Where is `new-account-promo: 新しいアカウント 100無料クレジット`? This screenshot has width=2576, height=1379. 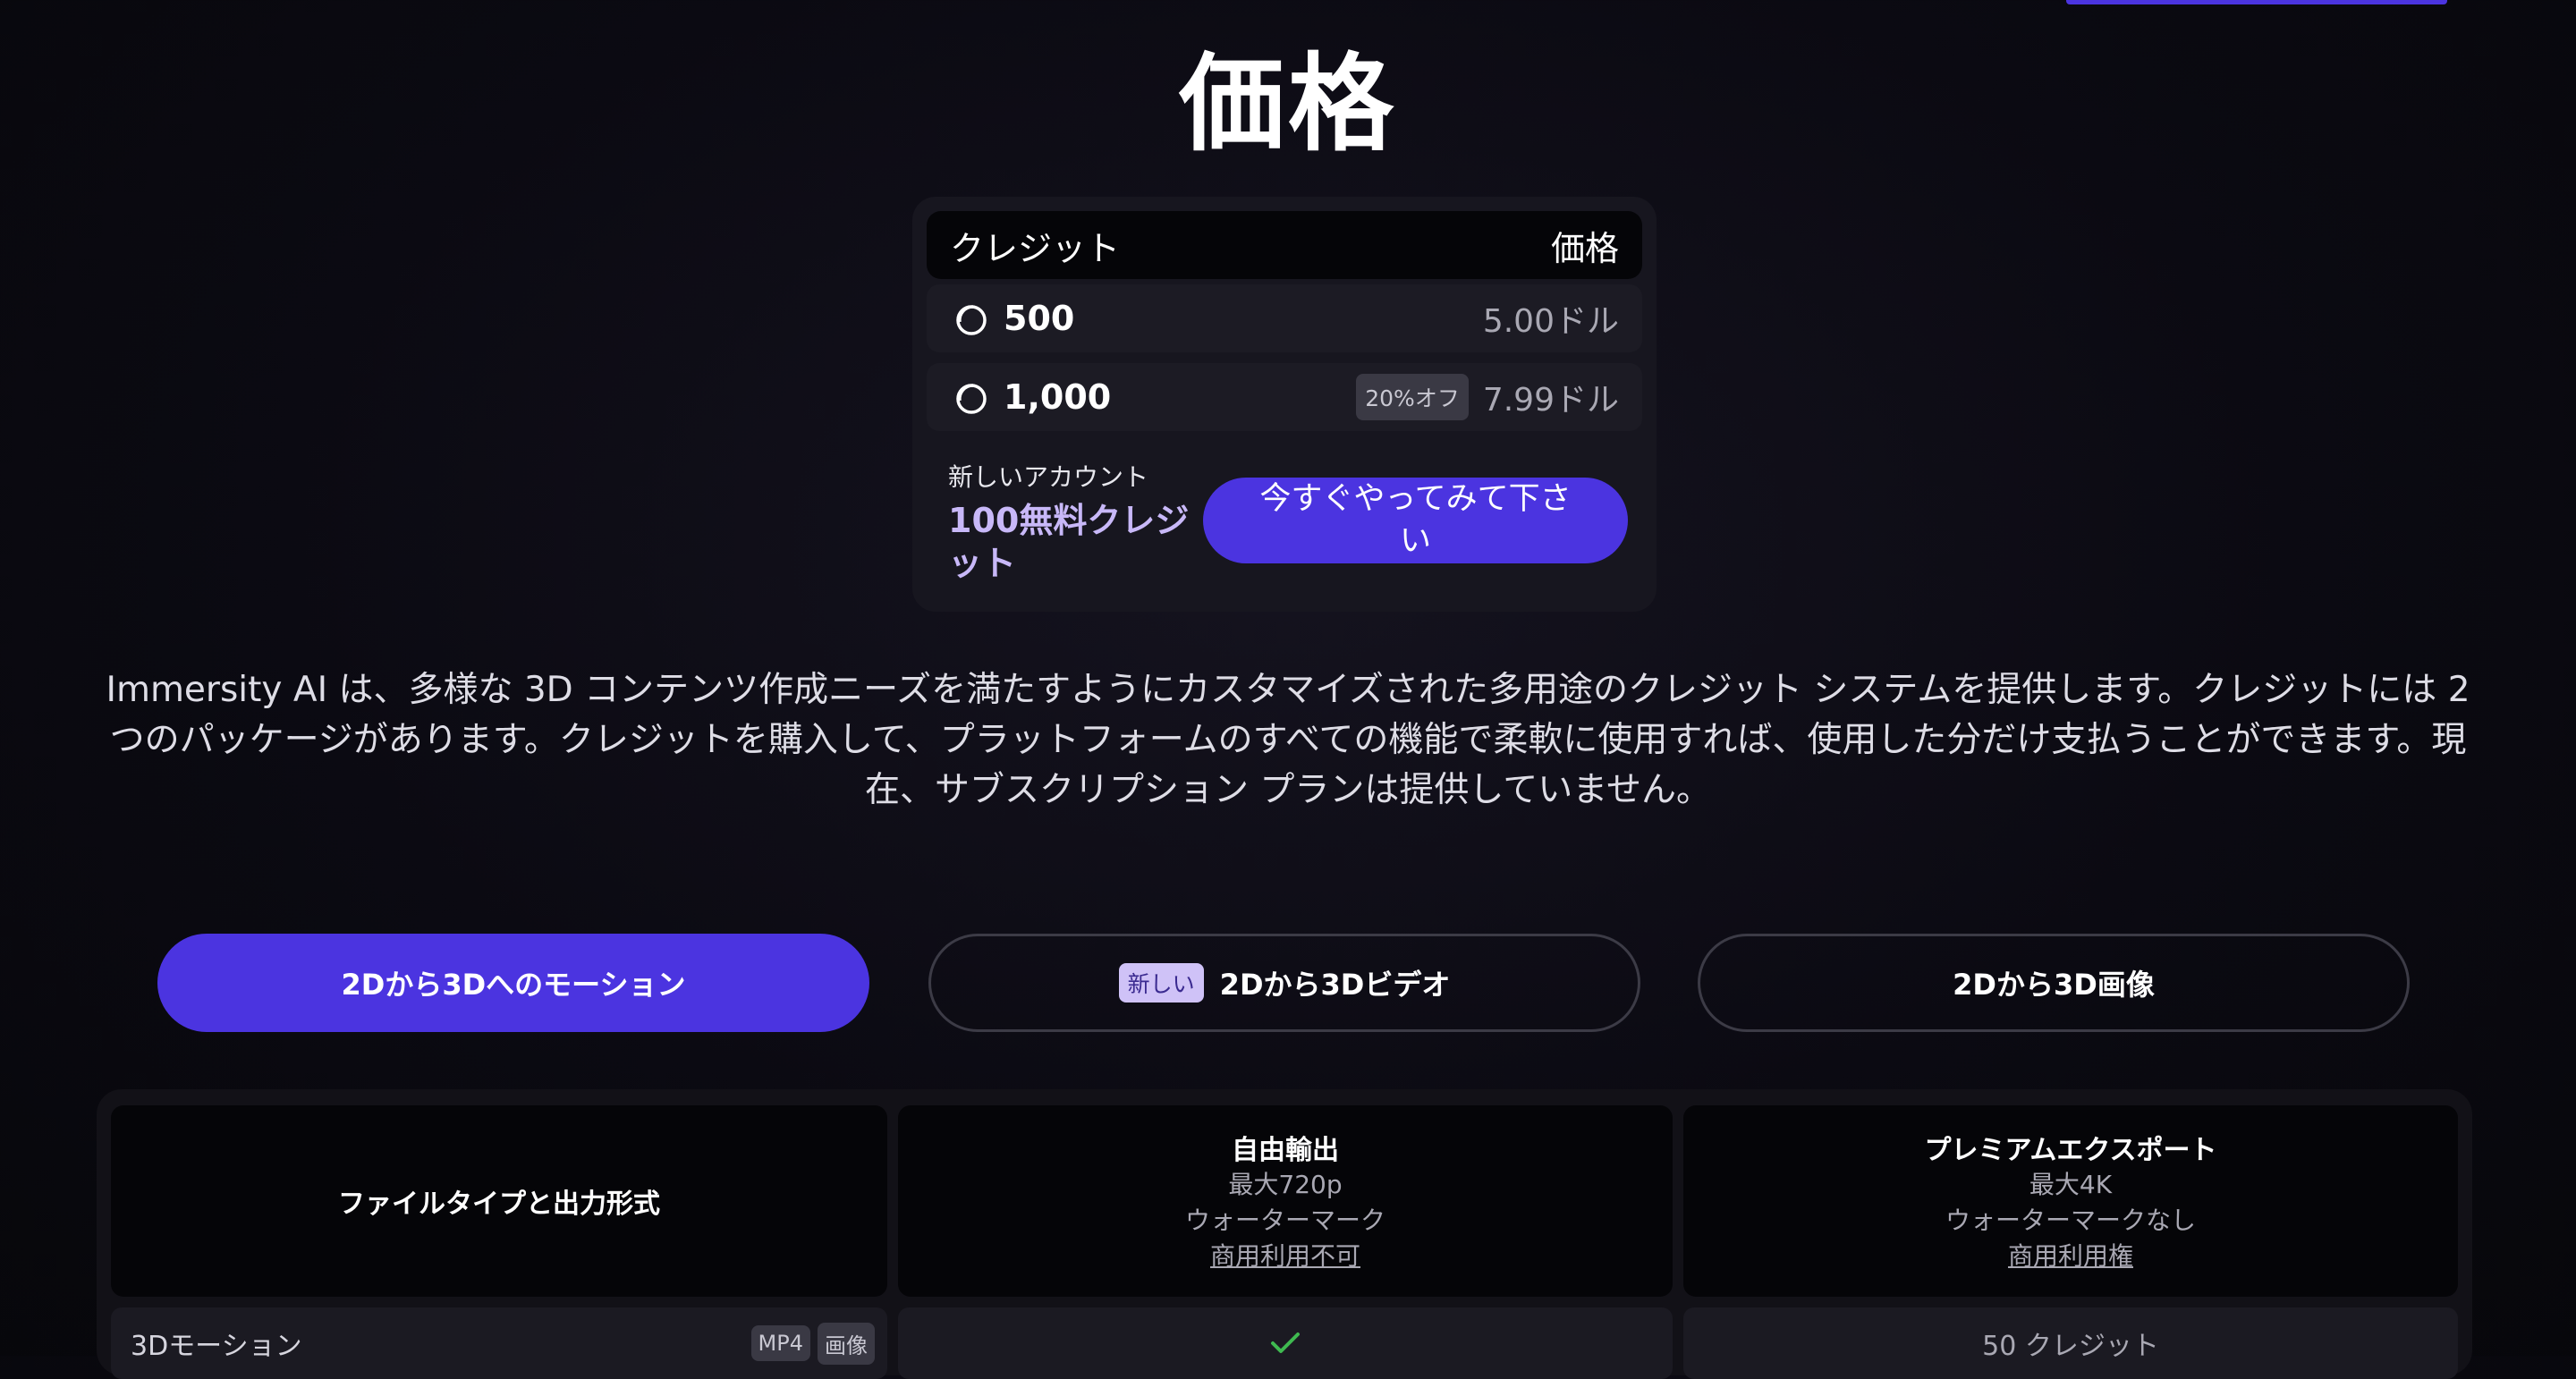
new-account-promo: 新しいアカウント 100無料クレジット is located at coordinates (1073, 521).